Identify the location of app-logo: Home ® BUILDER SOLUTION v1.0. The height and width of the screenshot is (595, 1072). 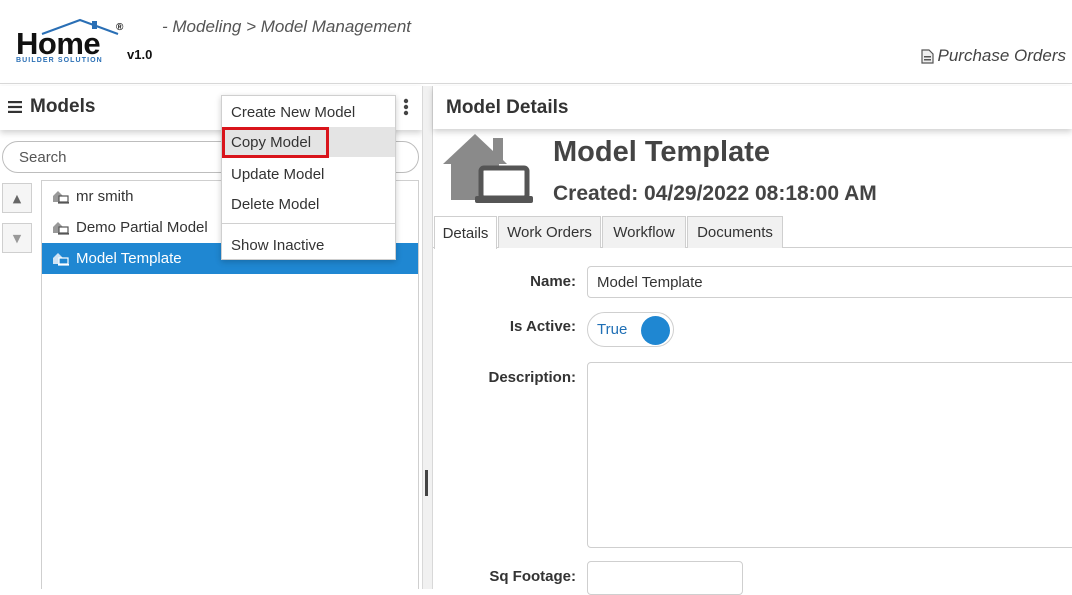
(89, 44).